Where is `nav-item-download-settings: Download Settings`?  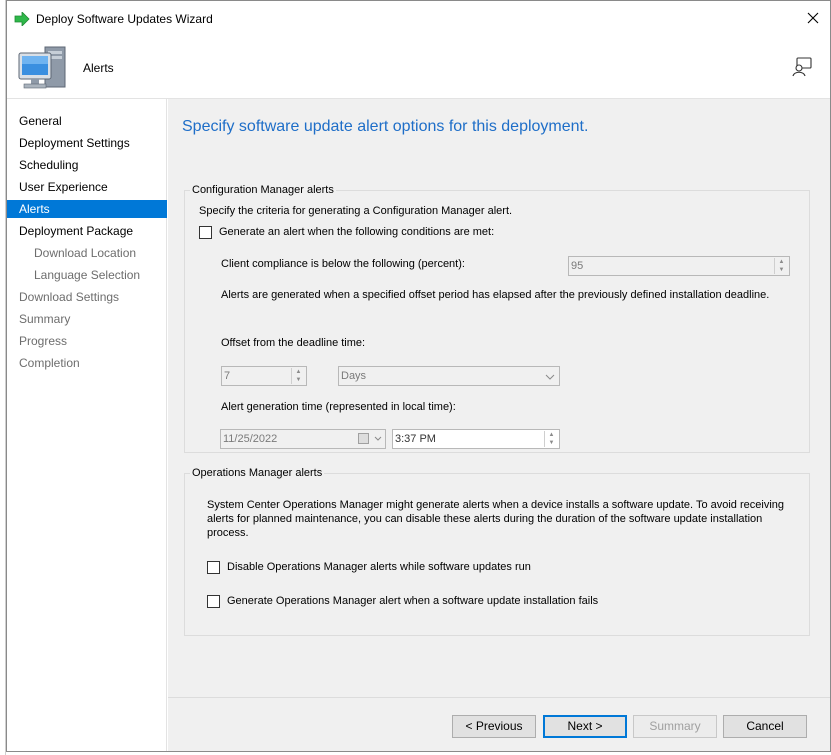 nav-item-download-settings: Download Settings is located at coordinates (87, 297).